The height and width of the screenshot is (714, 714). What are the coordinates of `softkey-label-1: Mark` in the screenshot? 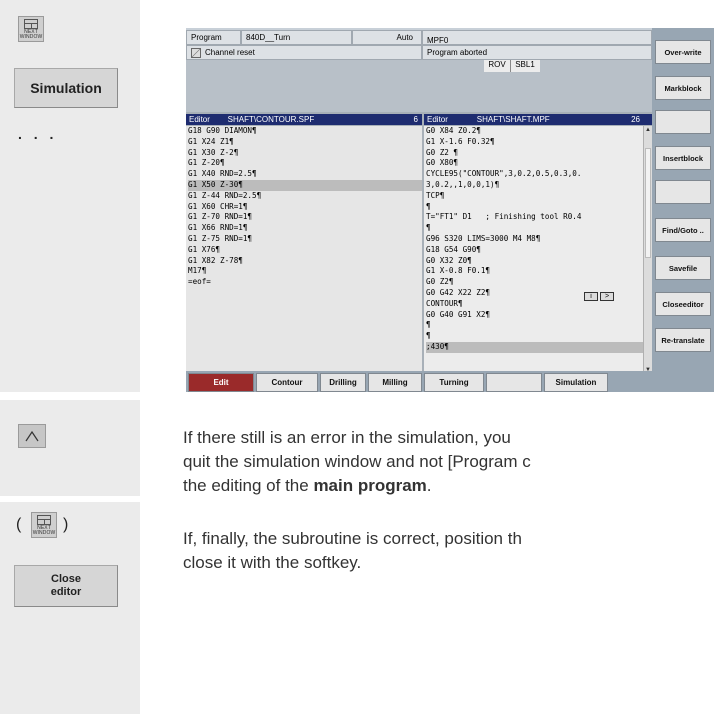 It's located at (673, 88).